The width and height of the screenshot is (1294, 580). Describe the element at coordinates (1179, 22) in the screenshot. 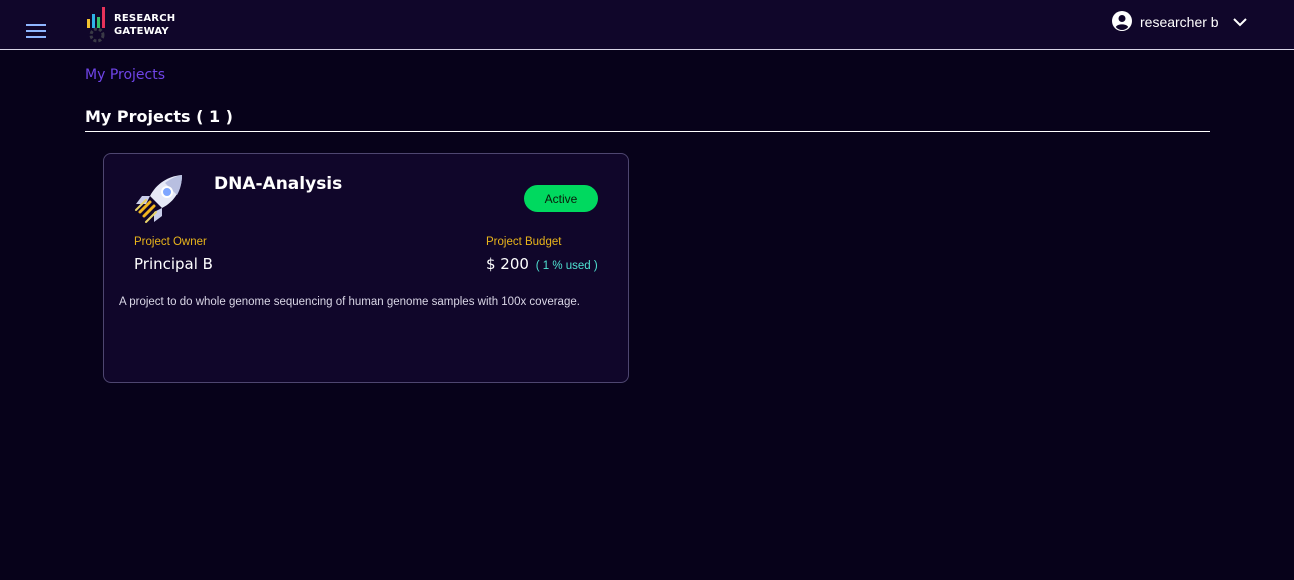

I see `user-name: researcher b` at that location.